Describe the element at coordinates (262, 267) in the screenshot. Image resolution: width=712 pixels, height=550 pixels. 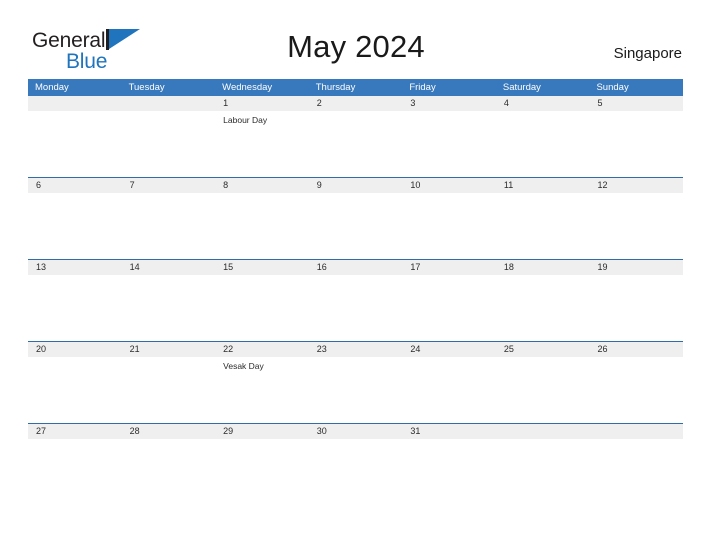
I see `day-number: 15` at that location.